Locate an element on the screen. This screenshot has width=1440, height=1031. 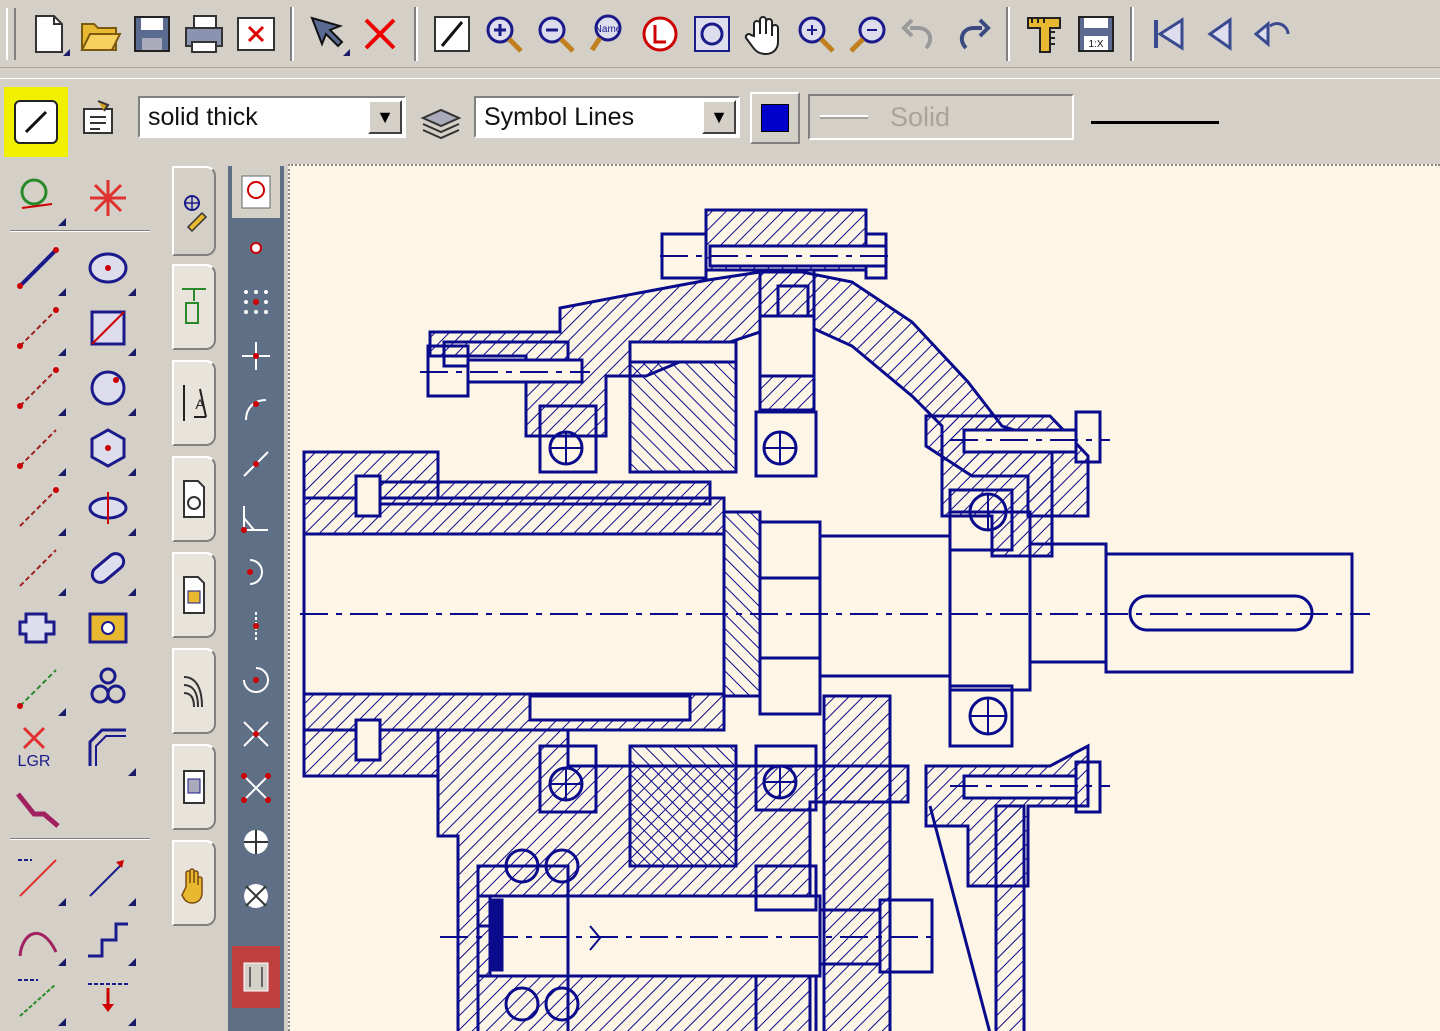
line-bisector-tool is located at coordinates (38, 568).